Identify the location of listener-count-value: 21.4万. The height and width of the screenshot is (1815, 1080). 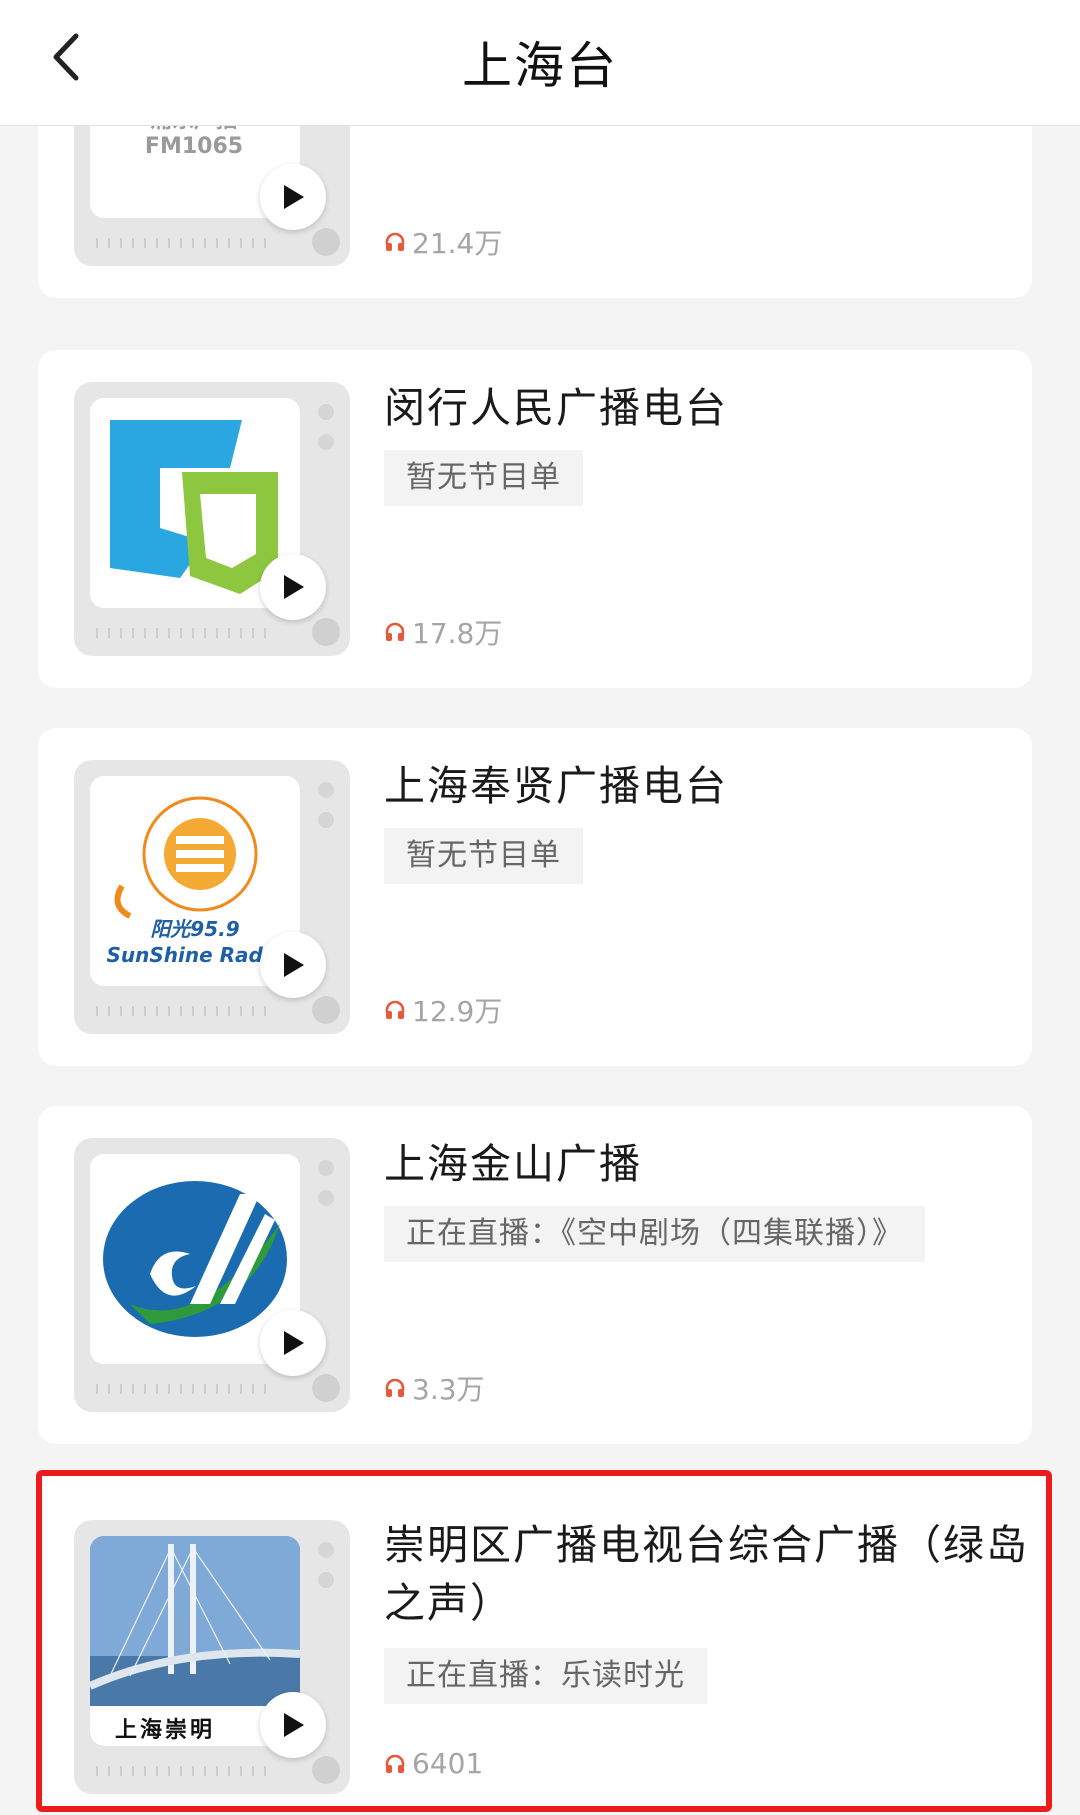
(457, 243).